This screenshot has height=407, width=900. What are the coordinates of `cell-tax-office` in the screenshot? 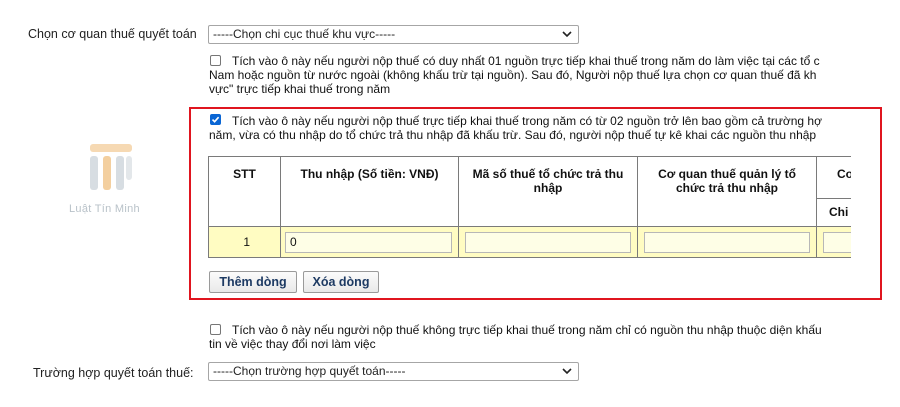 It's located at (727, 242).